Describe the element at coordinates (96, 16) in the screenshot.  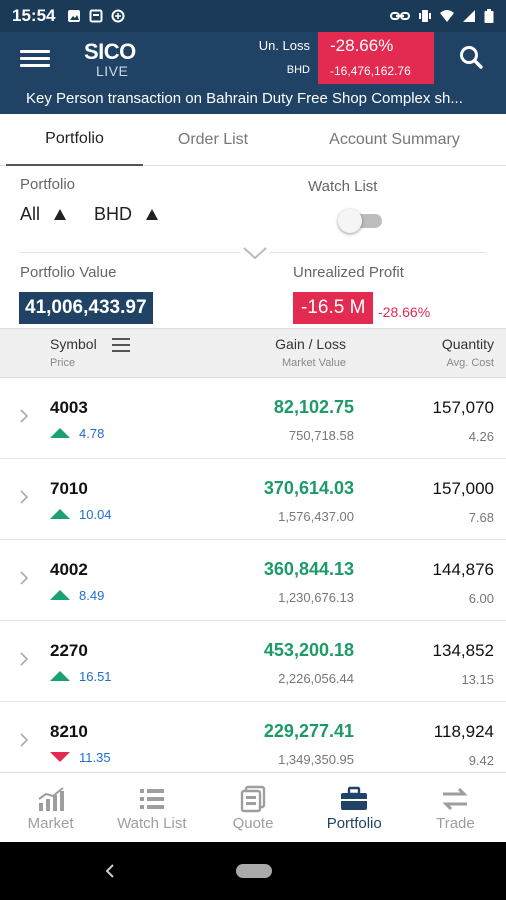
I see `clipboard-notification-icon` at that location.